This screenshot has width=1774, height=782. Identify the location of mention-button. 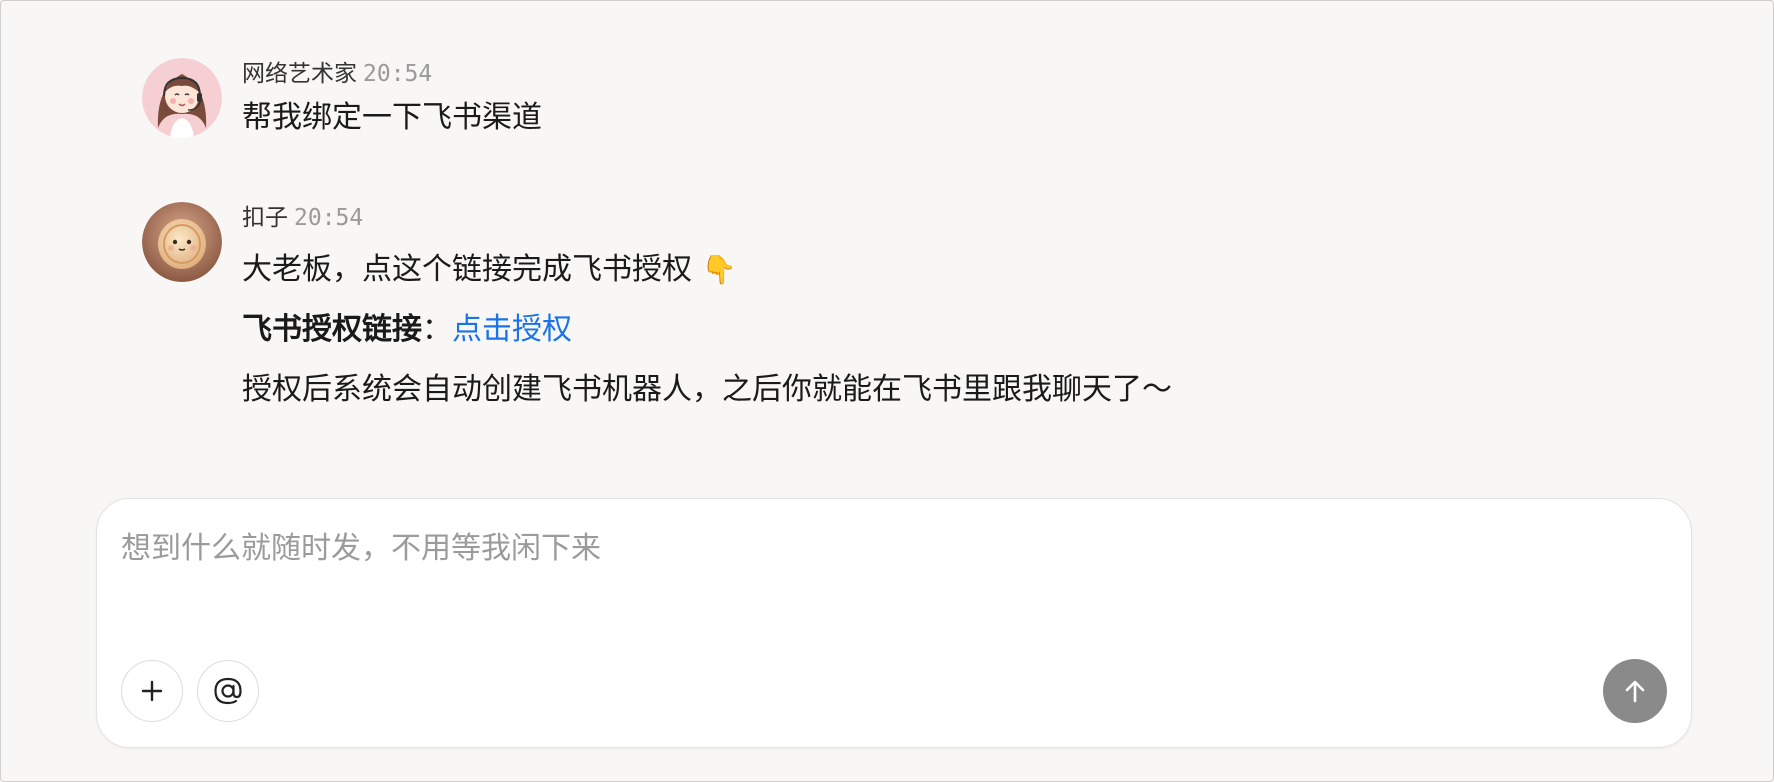
(228, 691).